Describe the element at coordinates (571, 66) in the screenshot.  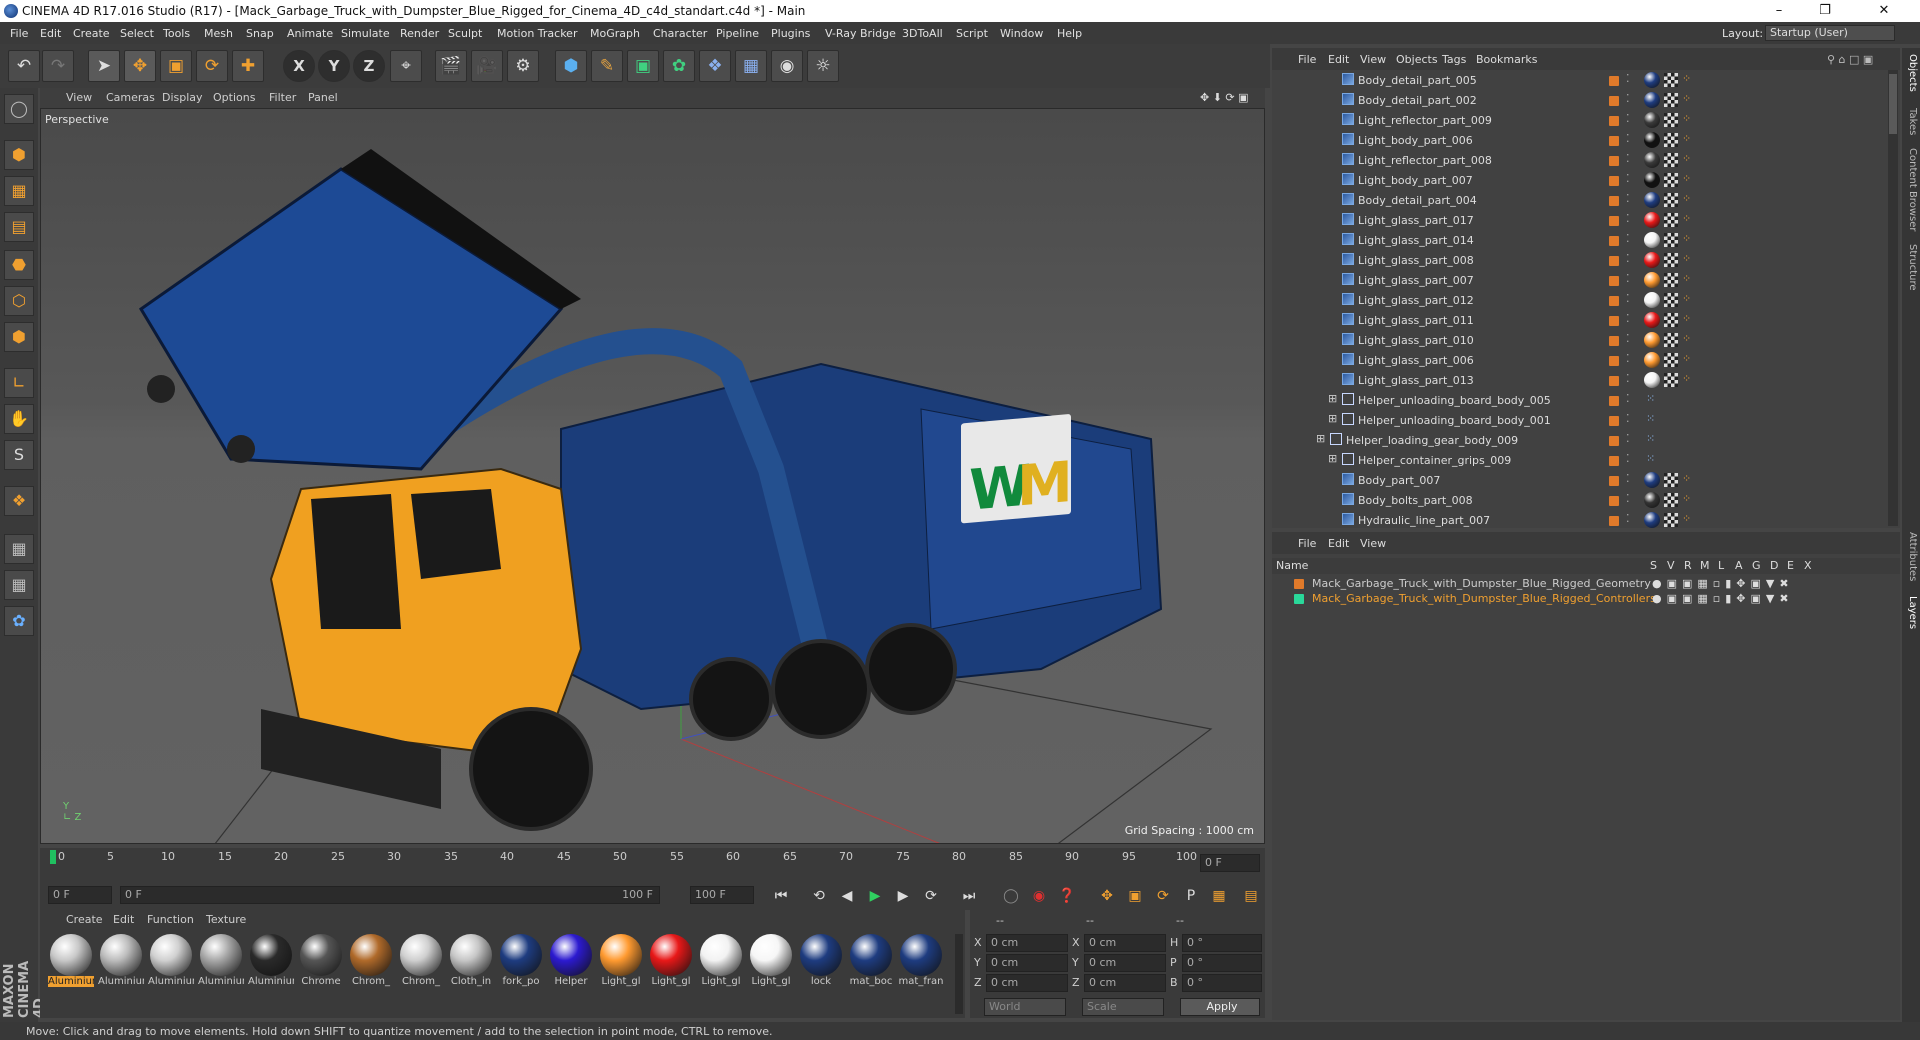
I see `cube-primitive-icon: ⬢` at that location.